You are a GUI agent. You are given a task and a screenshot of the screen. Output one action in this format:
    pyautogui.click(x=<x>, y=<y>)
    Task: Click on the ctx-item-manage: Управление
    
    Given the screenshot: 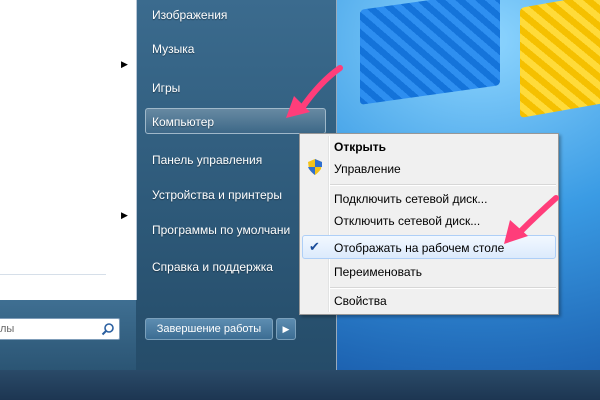 What is the action you would take?
    pyautogui.click(x=367, y=169)
    